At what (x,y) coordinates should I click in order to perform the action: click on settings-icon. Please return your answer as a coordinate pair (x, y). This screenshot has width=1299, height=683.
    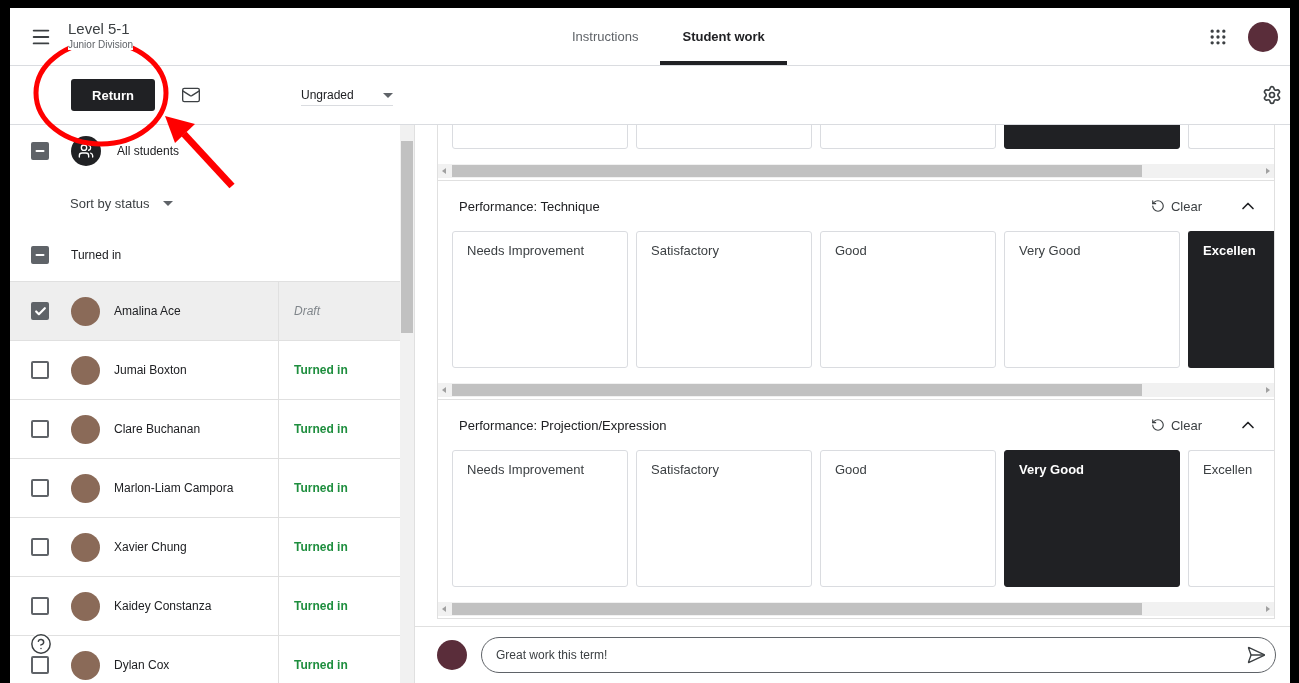
    Looking at the image, I should click on (1272, 95).